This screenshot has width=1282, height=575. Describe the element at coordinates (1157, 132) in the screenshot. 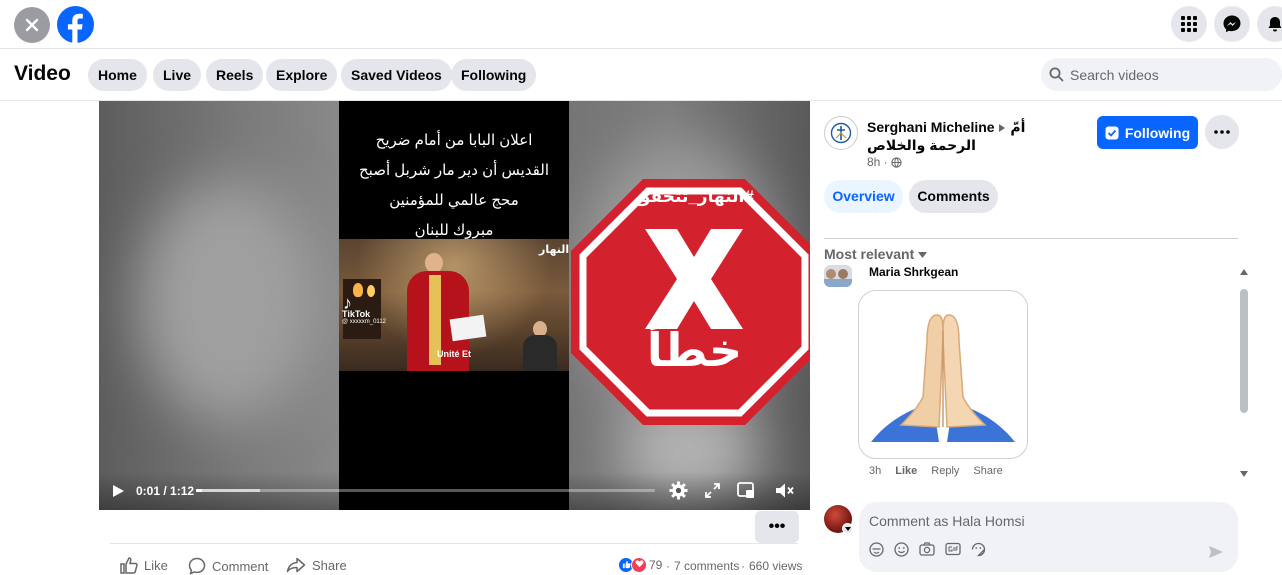

I see `following-label: Following` at that location.